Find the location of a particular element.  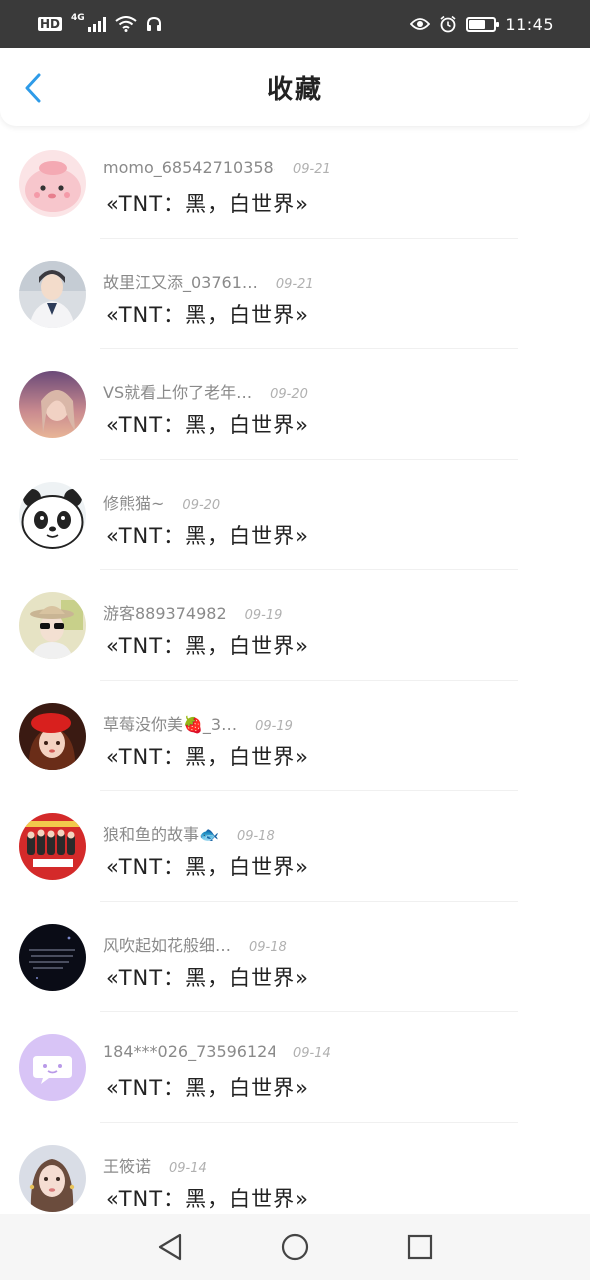

chevron-left-icon is located at coordinates (33, 88).